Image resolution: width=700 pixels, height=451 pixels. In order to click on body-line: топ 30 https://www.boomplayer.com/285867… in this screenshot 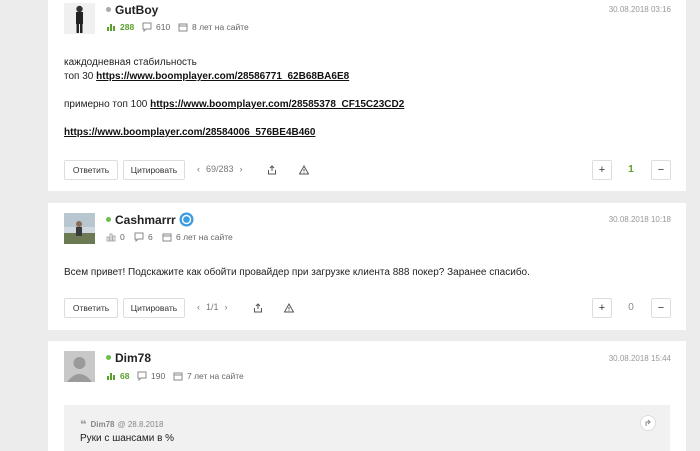, I will do `click(207, 76)`.